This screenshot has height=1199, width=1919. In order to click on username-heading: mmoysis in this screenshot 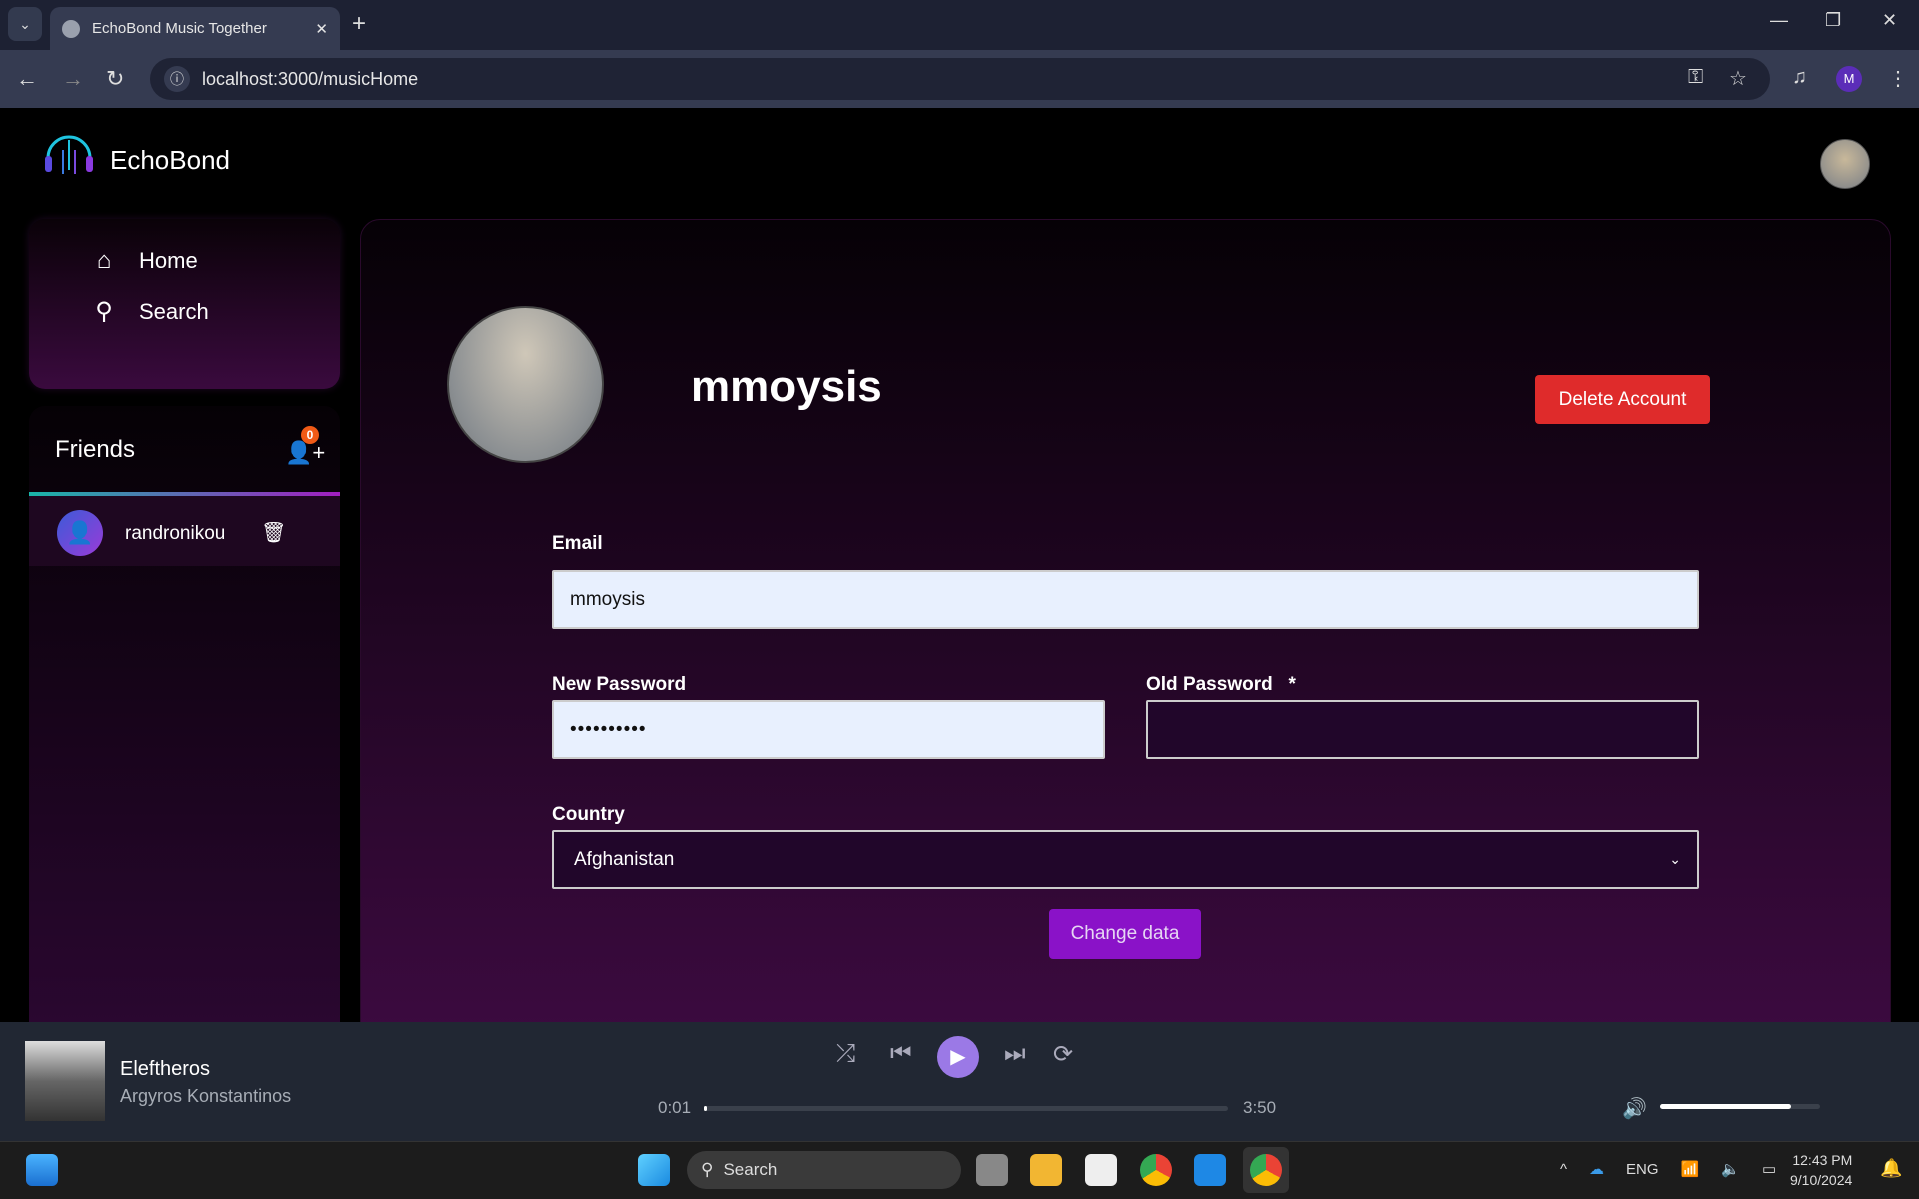, I will do `click(786, 386)`.